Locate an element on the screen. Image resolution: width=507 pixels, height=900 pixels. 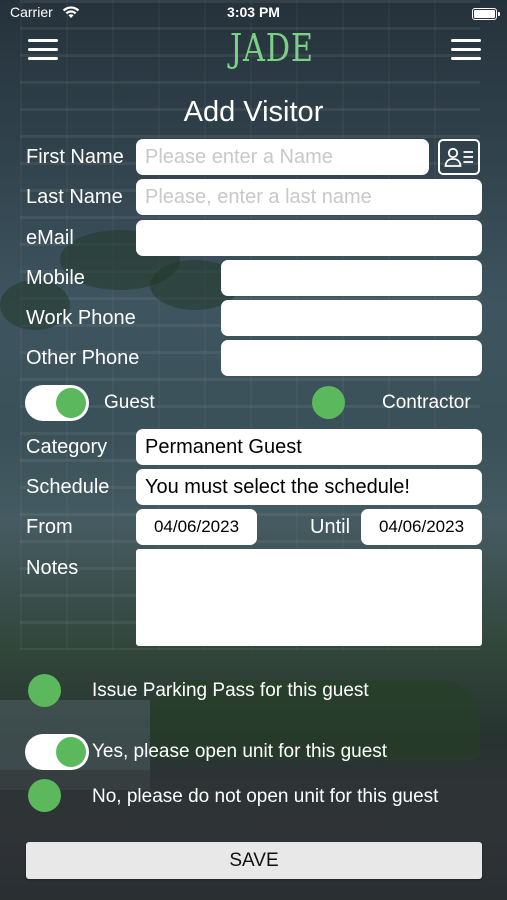
category-field: Permanent Guest is located at coordinates (309, 447).